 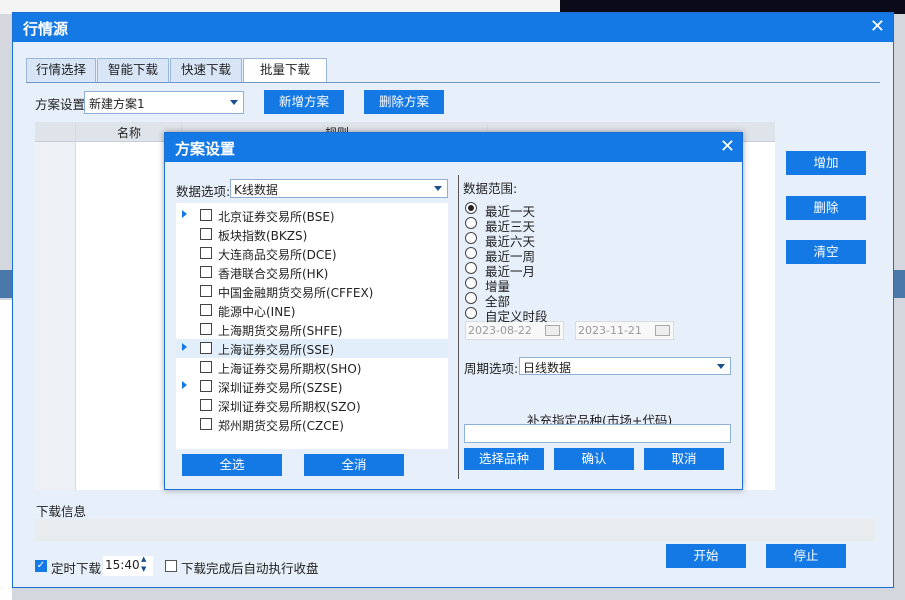 I want to click on exchange-list-item: 香港联合交易所(HK), so click(x=312, y=272).